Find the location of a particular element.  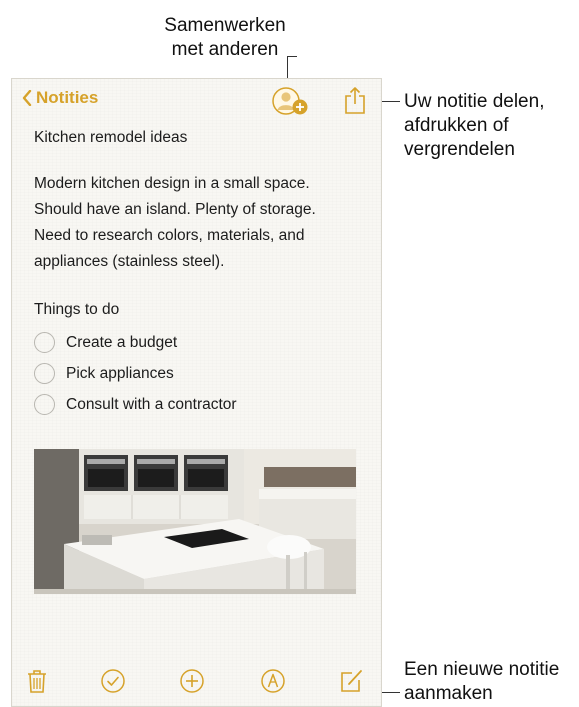

collaborate-leader-h is located at coordinates (292, 56).